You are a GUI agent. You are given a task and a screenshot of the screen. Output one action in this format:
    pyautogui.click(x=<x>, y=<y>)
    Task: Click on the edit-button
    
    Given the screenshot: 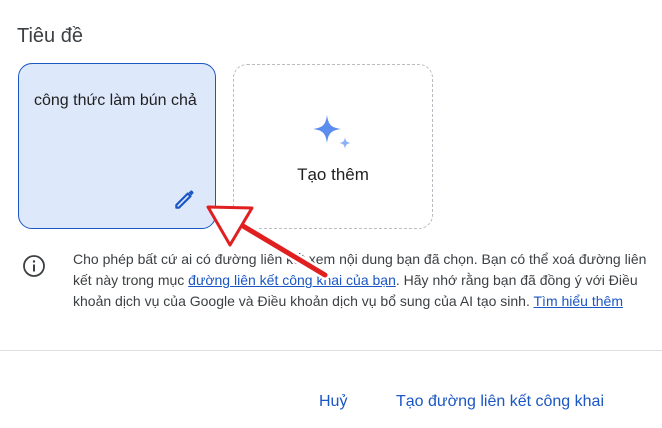 What is the action you would take?
    pyautogui.click(x=185, y=199)
    